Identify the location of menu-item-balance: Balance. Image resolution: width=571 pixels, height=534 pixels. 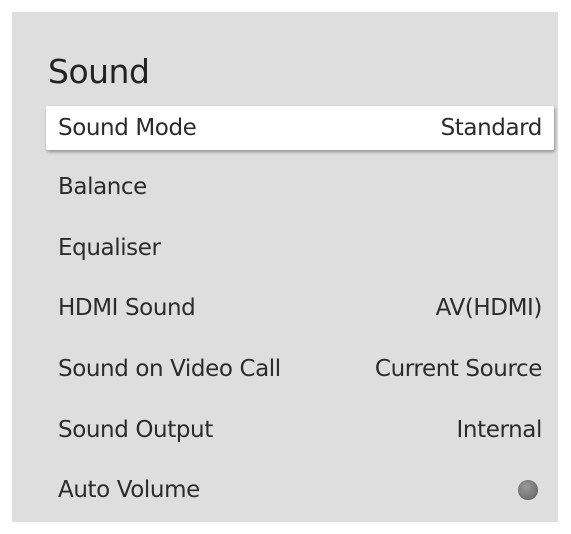
(300, 187).